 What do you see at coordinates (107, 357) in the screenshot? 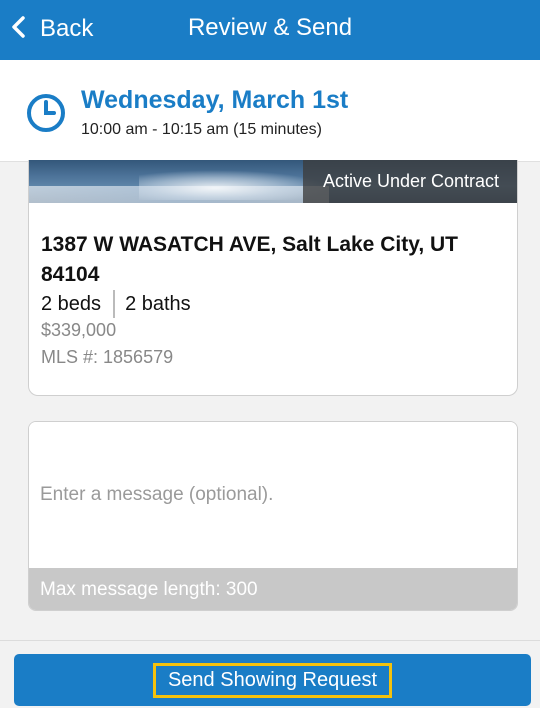
I see `listing-mls: MLS #: 1856579` at bounding box center [107, 357].